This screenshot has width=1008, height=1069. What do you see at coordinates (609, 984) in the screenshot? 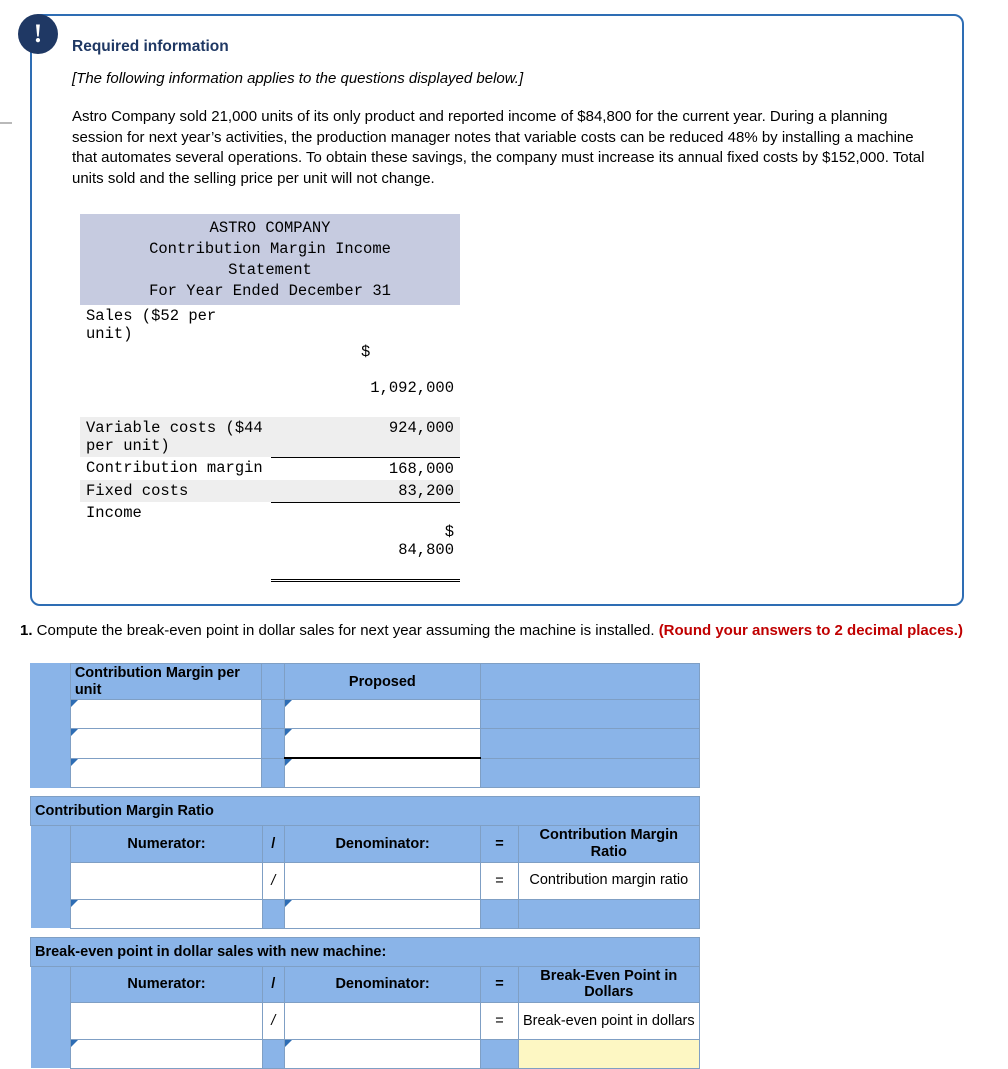
I see `header-result-bep: Break-Even Point in Dollars` at bounding box center [609, 984].